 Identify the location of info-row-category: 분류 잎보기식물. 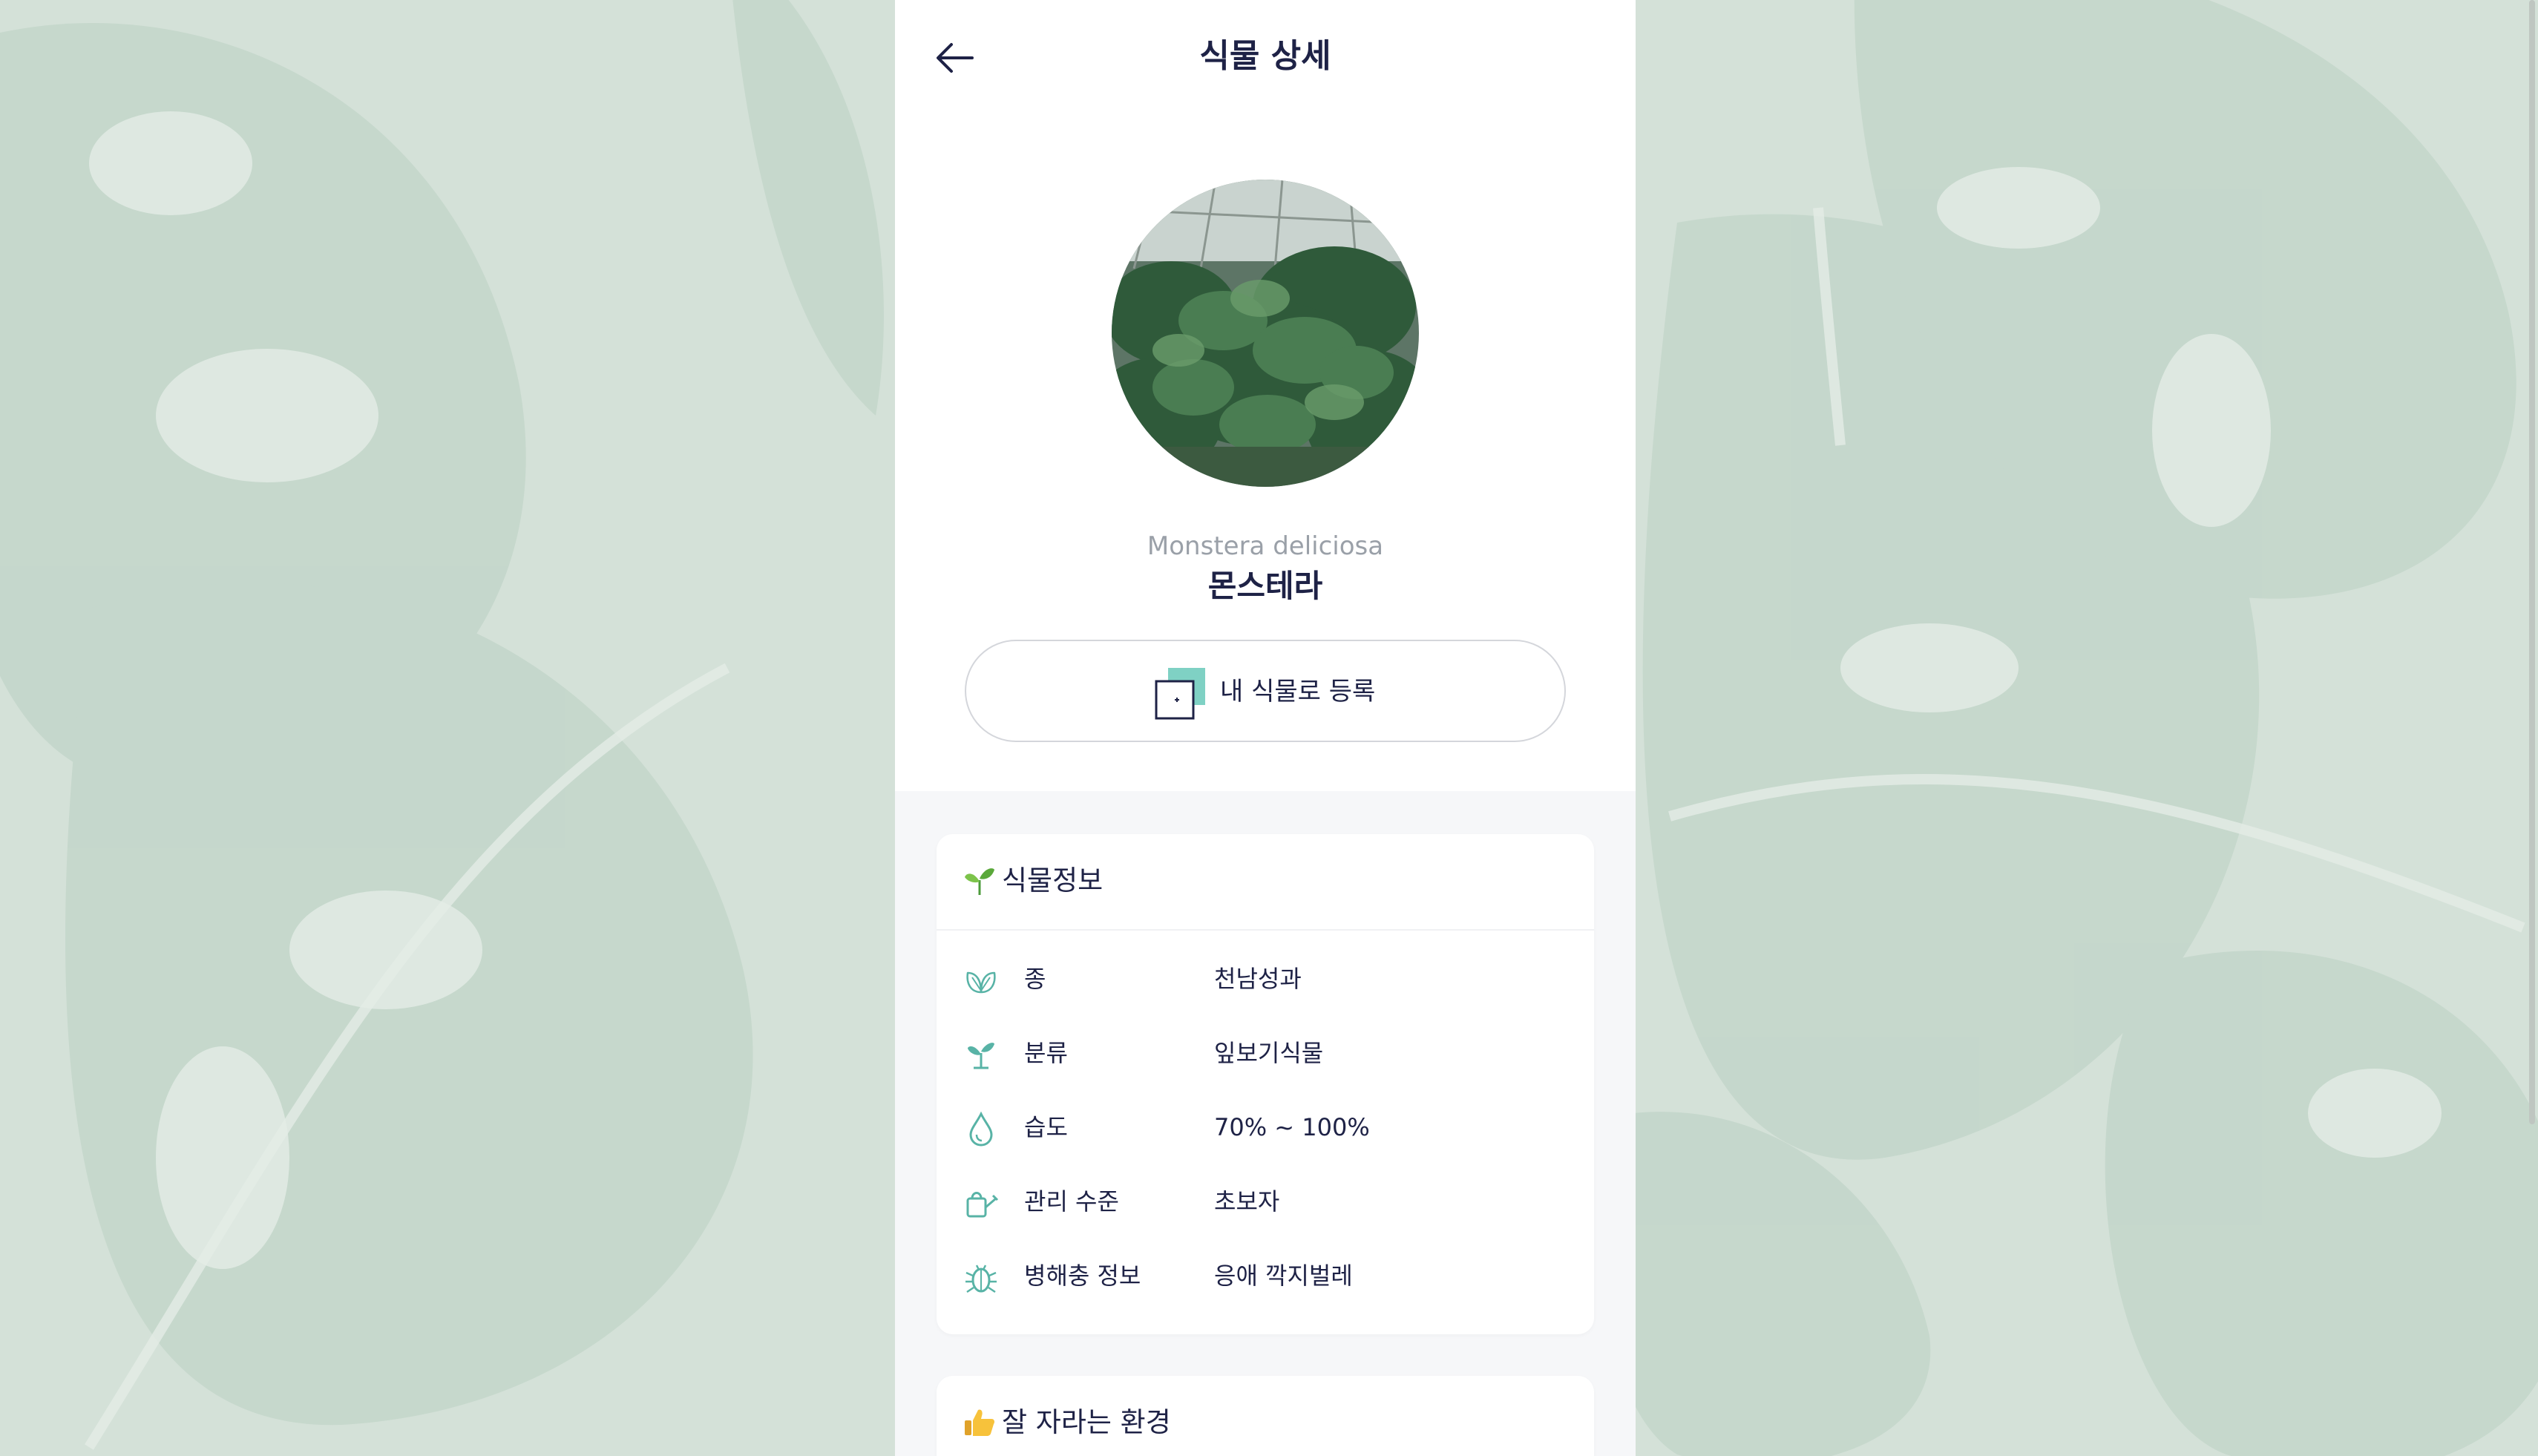
(1265, 1053).